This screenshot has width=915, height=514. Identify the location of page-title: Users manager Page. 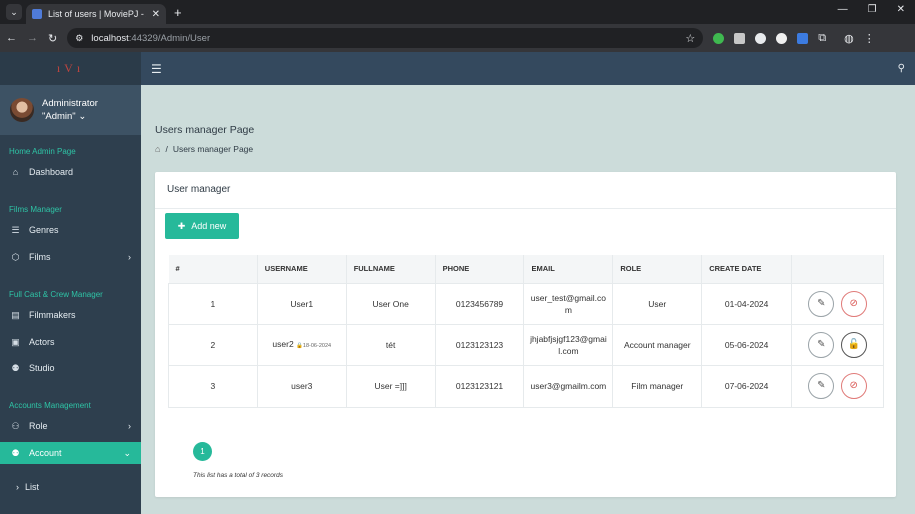
(205, 130).